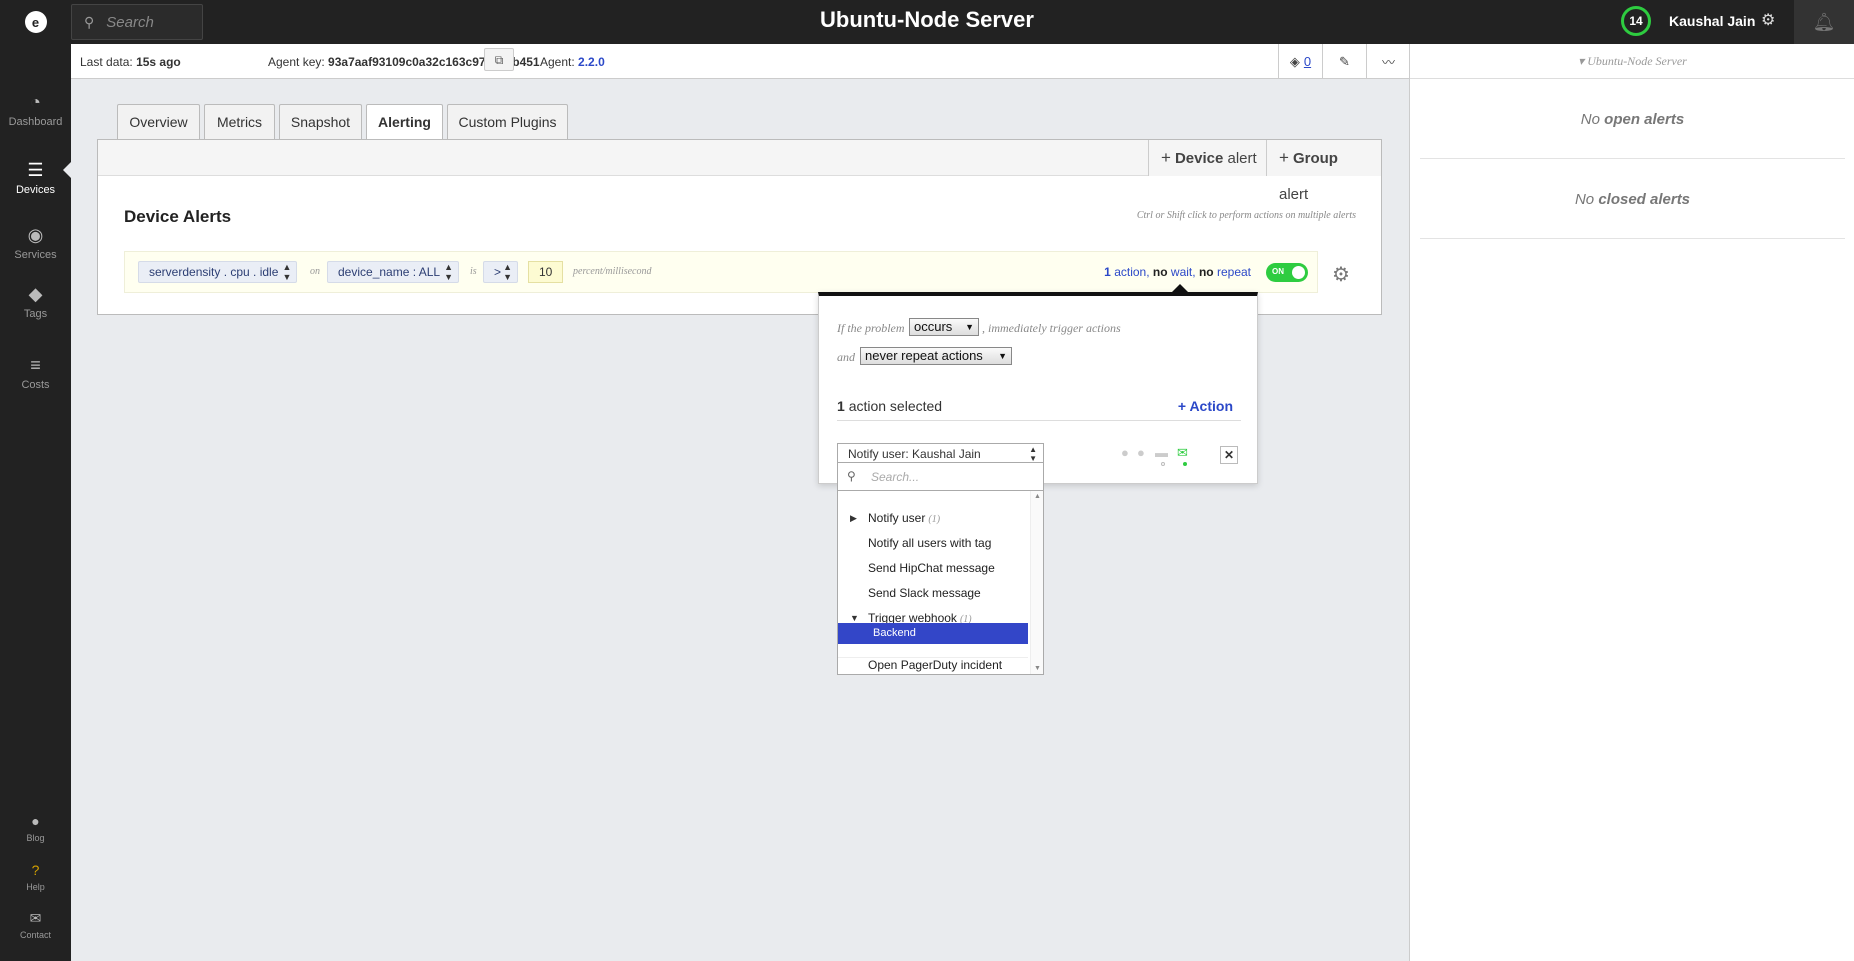  I want to click on sidebar-item-dashboard: ◔ Dashboard, so click(35, 110).